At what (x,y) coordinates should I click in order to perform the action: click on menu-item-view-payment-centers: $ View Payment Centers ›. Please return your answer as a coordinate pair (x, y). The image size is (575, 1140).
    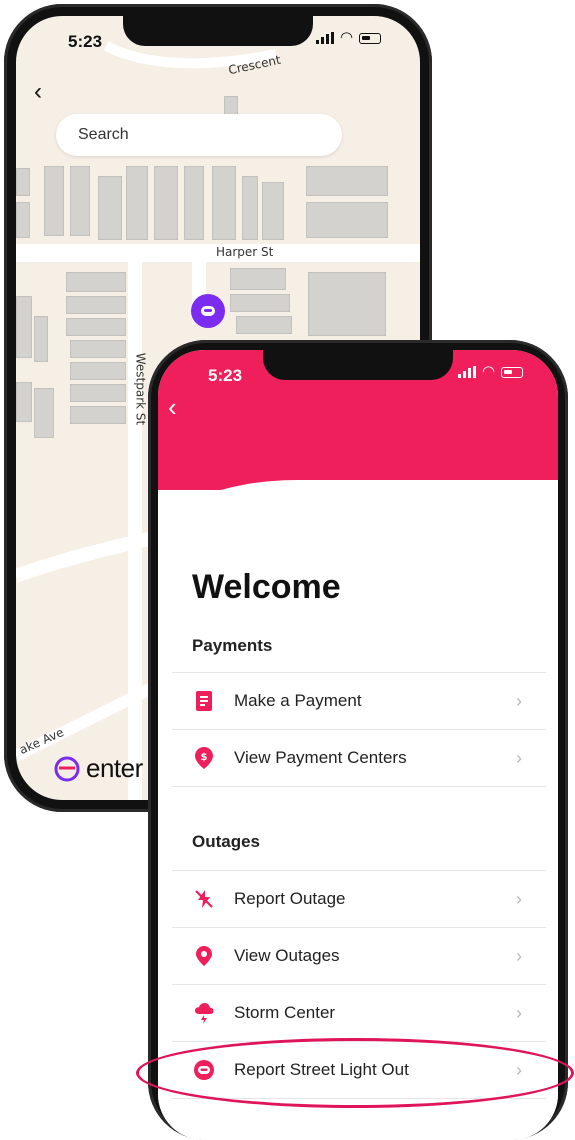
    Looking at the image, I should click on (359, 758).